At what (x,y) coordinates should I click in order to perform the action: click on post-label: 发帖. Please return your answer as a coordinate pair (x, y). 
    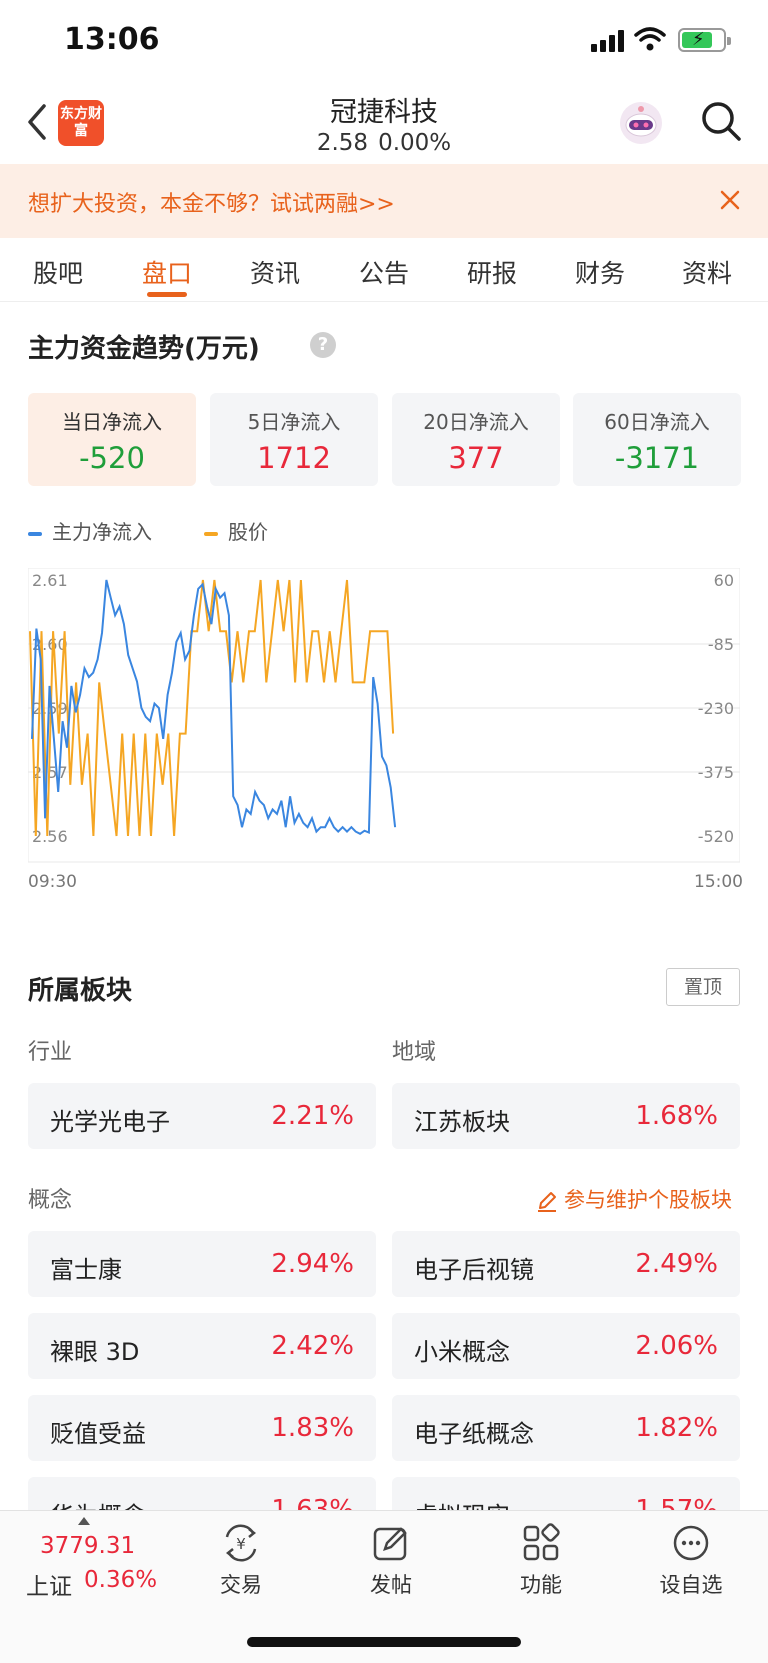
    Looking at the image, I should click on (391, 1585).